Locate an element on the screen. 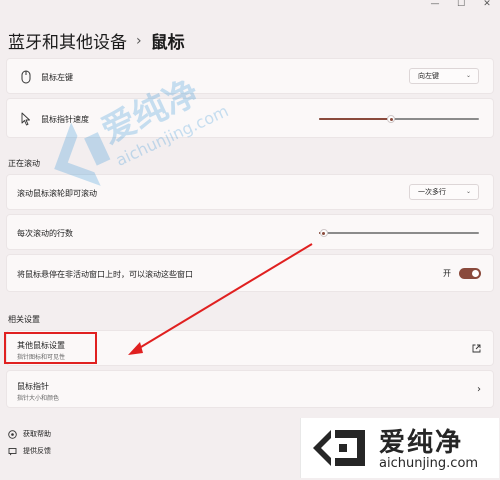 Image resolution: width=500 pixels, height=480 pixels. get-help-link: 获取帮助 is located at coordinates (29, 434).